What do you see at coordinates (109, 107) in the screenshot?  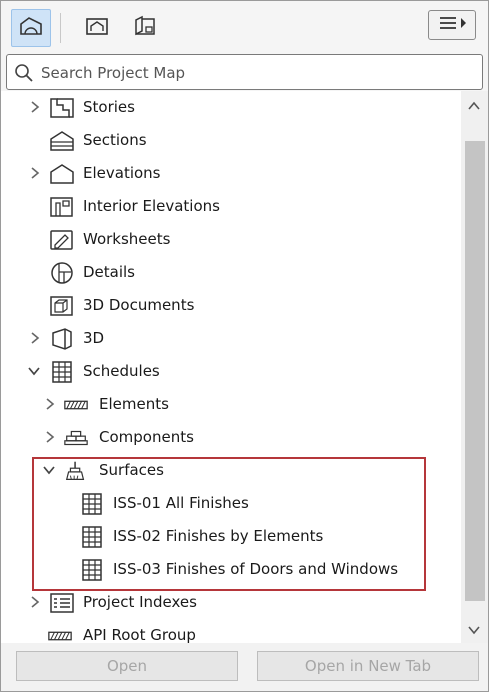 I see `tree-item-label: Stories` at bounding box center [109, 107].